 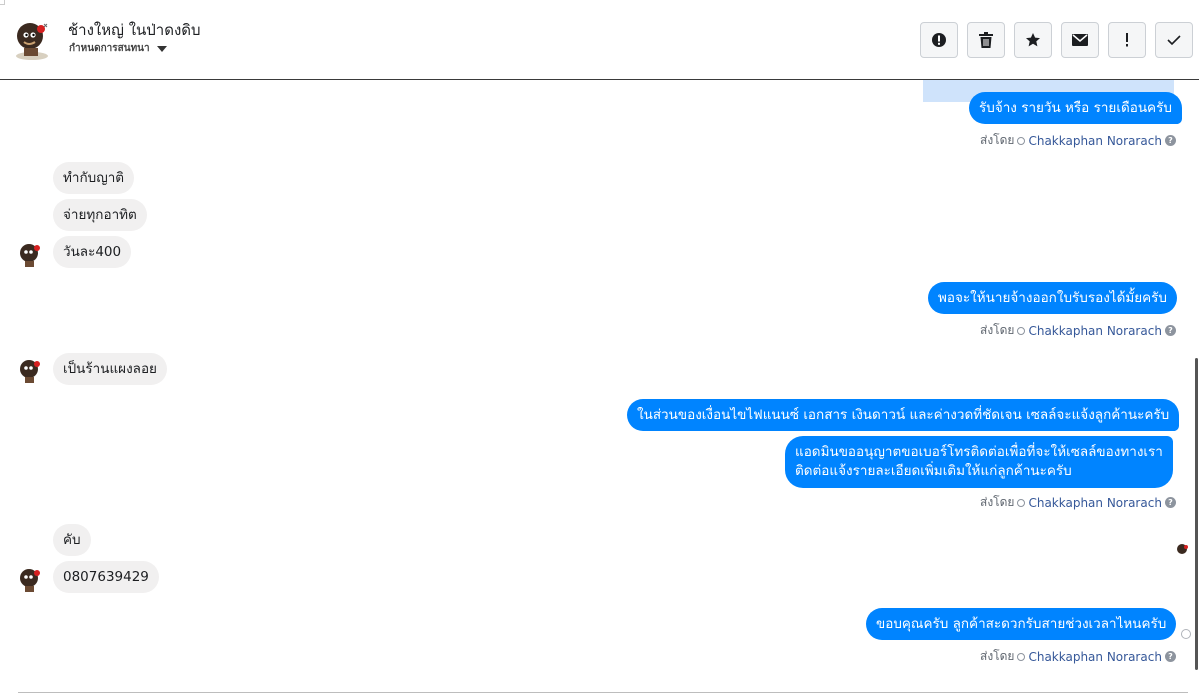 I want to click on mark-done-button, so click(x=1174, y=40).